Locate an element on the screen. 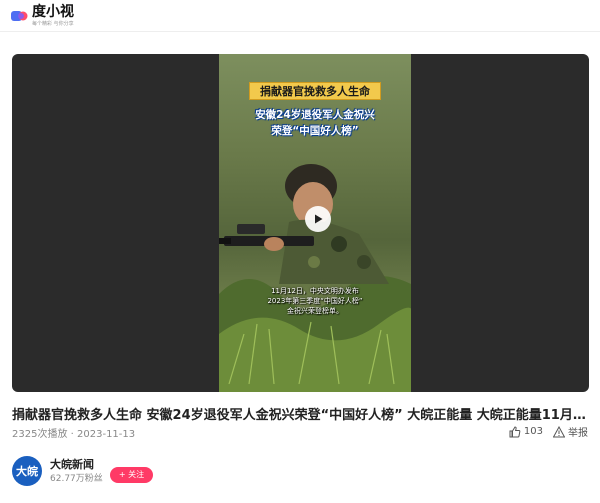 This screenshot has width=600, height=503. video-thumbnail-image is located at coordinates (315, 278).